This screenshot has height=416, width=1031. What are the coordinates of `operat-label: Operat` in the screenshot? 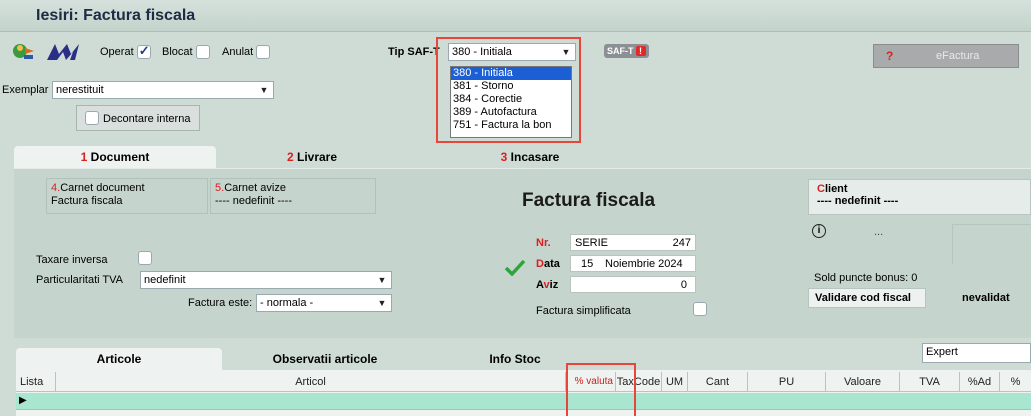 It's located at (117, 51).